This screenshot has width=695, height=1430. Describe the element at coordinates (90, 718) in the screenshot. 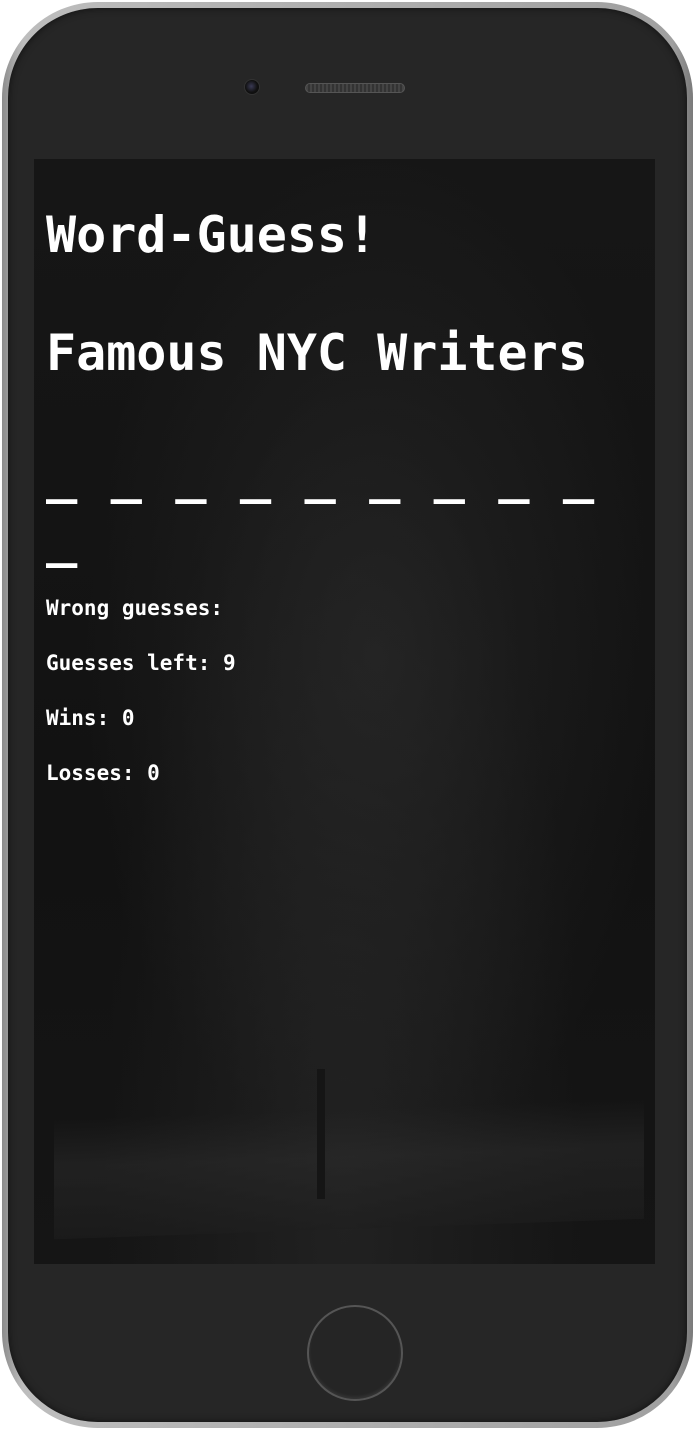

I see `wins-label: Wins: 0` at that location.